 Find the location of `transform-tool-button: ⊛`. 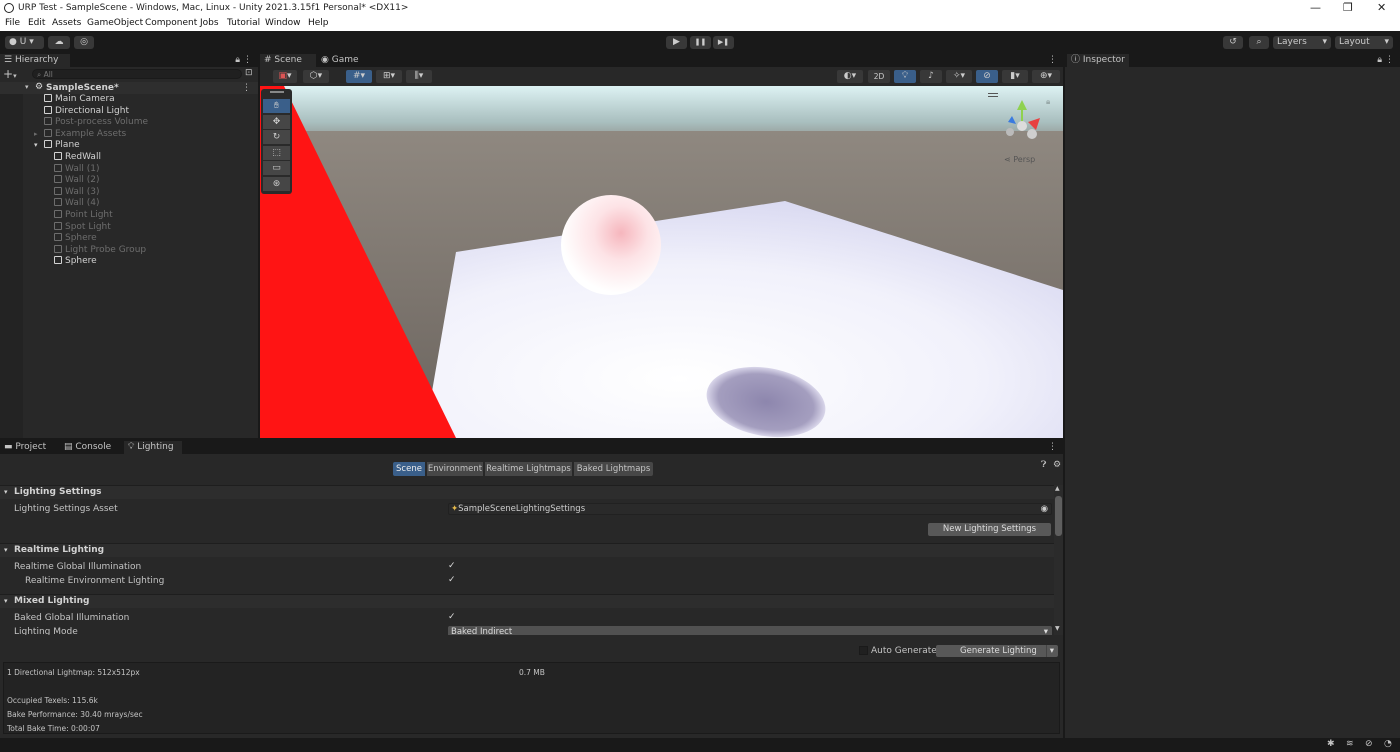

transform-tool-button: ⊛ is located at coordinates (276, 184).